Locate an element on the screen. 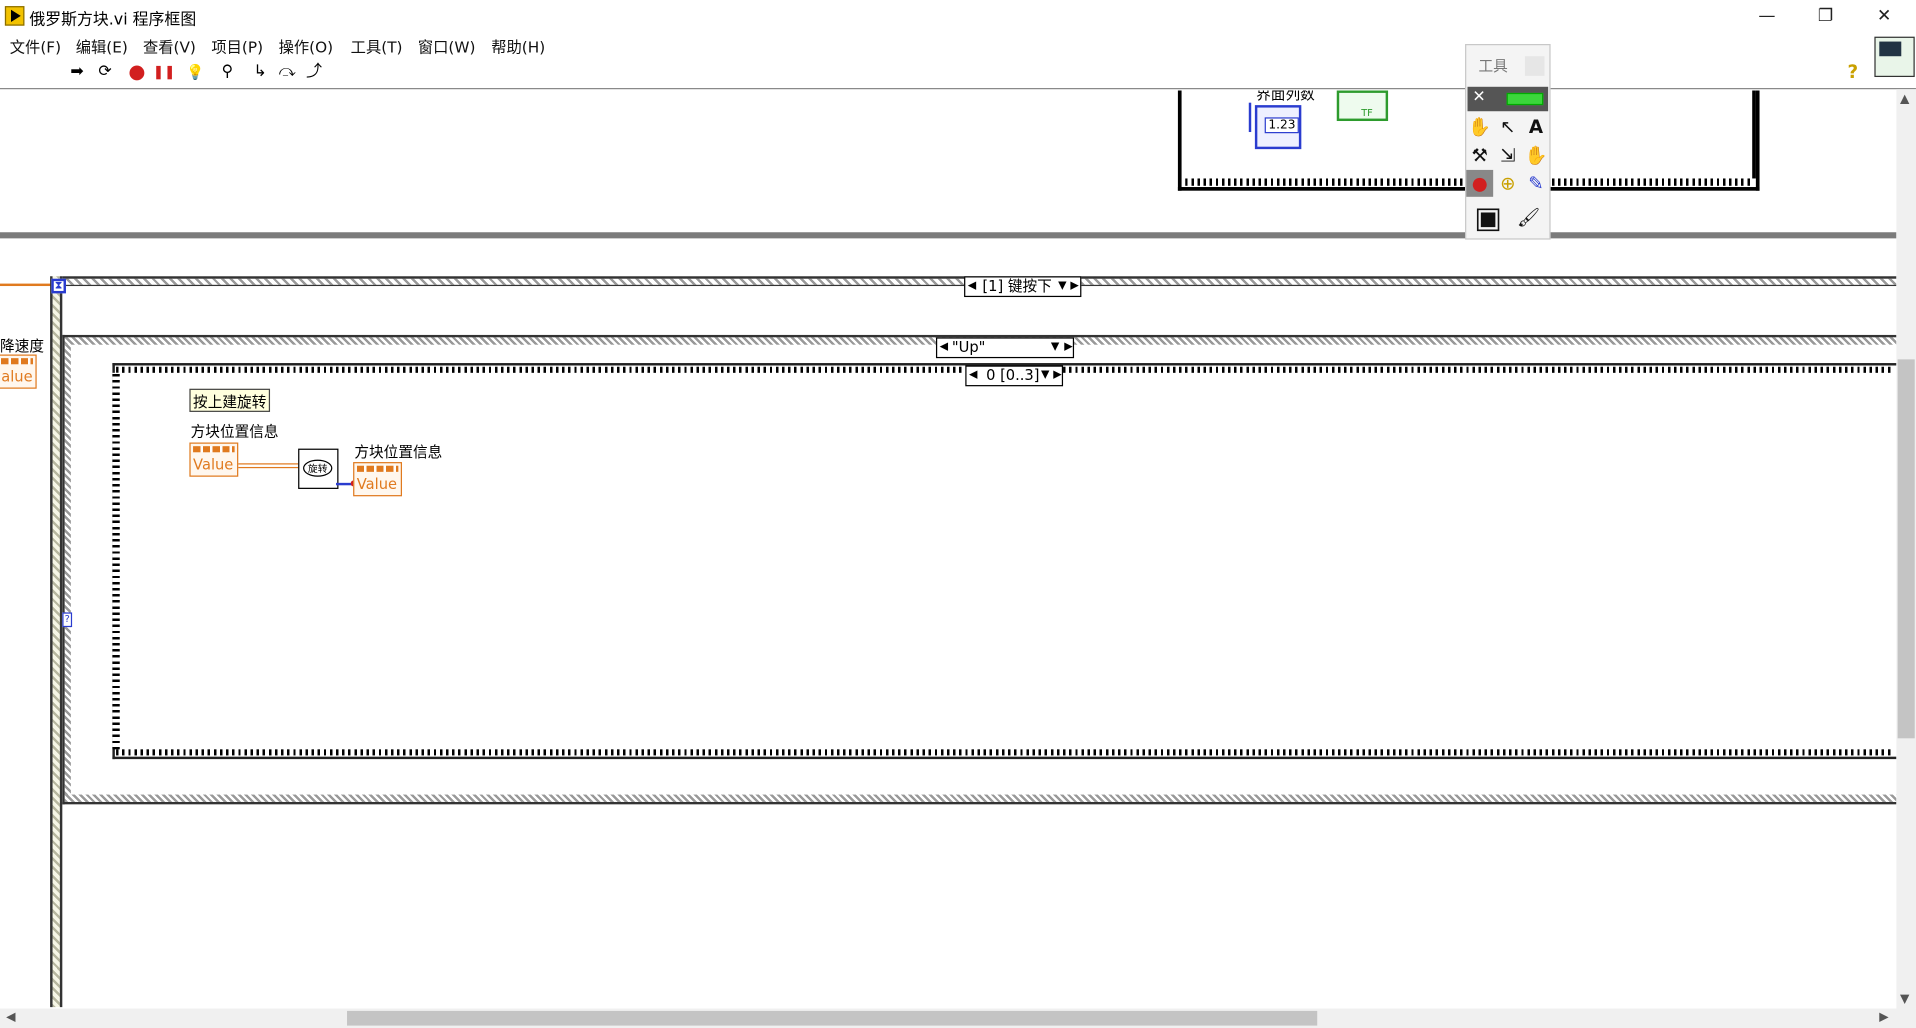  menu-tools: 工具(T) is located at coordinates (377, 45).